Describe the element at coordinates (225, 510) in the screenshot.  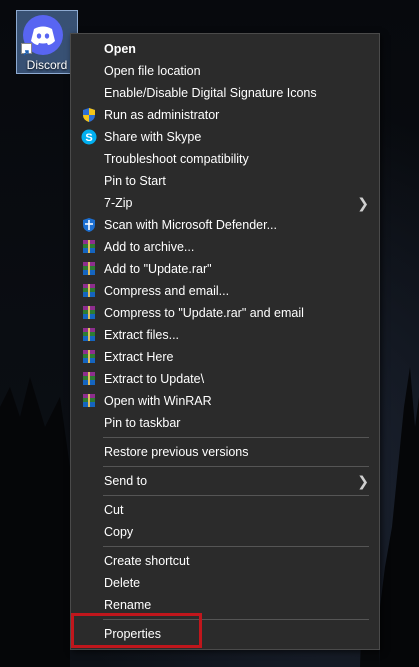
I see `menu-item-cut: Cut` at that location.